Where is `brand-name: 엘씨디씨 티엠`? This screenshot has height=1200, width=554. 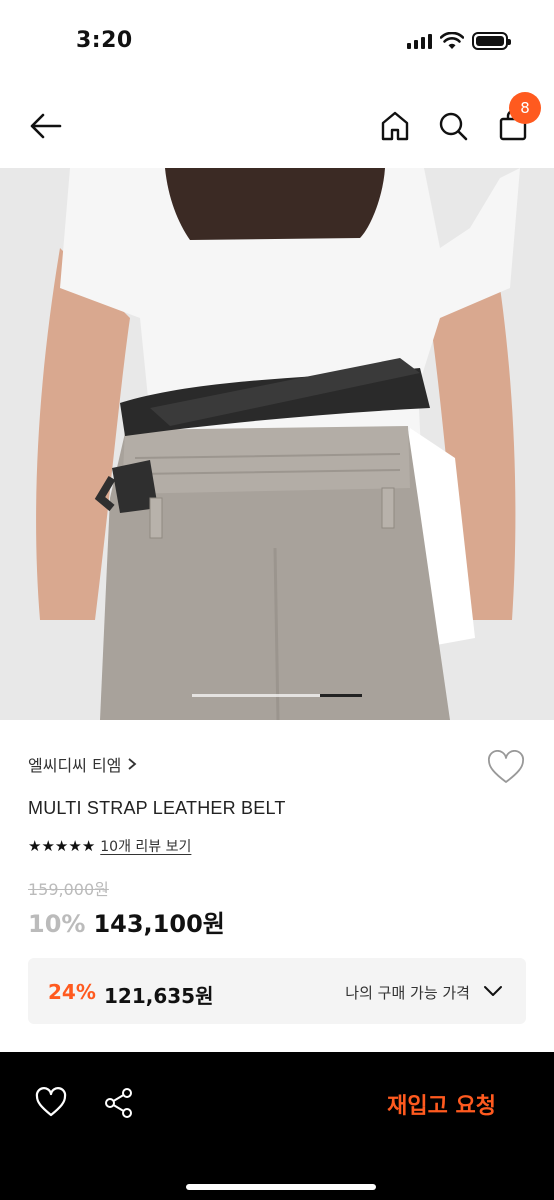
brand-name: 엘씨디씨 티엠 is located at coordinates (75, 765).